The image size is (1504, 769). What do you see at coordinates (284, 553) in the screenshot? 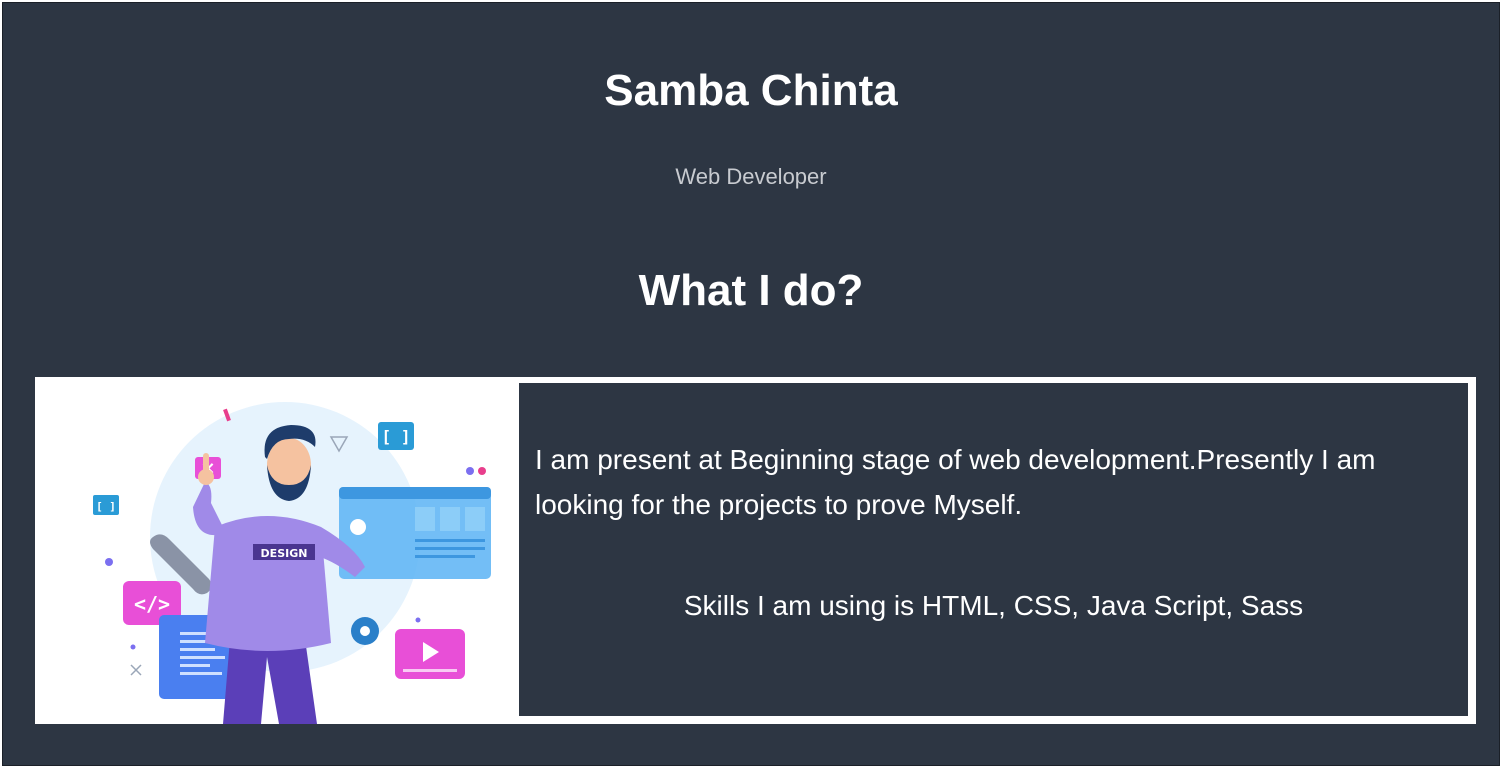
I see `svg-text: DESIGN` at bounding box center [284, 553].